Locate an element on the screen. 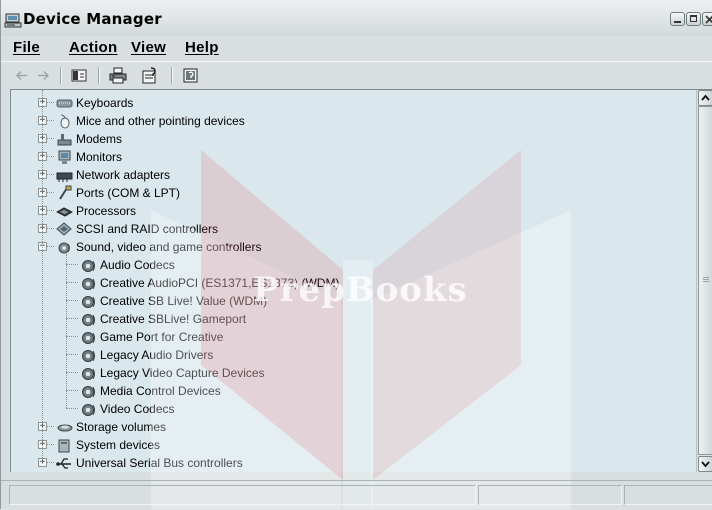 Image resolution: width=712 pixels, height=510 pixels. tree-item-label: Monitors is located at coordinates (99, 157).